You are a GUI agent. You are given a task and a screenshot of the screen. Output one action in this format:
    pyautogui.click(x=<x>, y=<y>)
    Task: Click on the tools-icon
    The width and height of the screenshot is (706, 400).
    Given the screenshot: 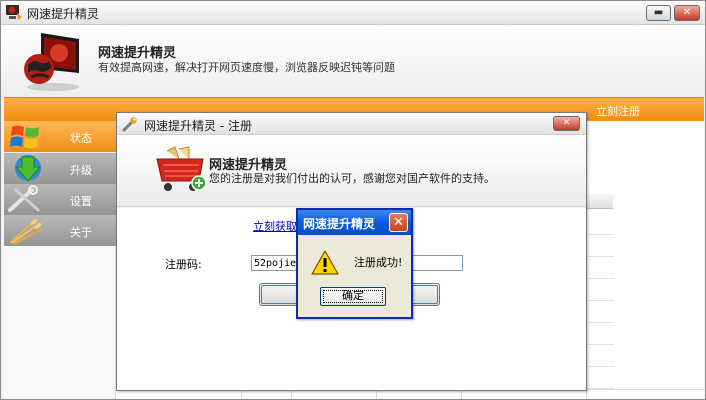 What is the action you would take?
    pyautogui.click(x=24, y=198)
    